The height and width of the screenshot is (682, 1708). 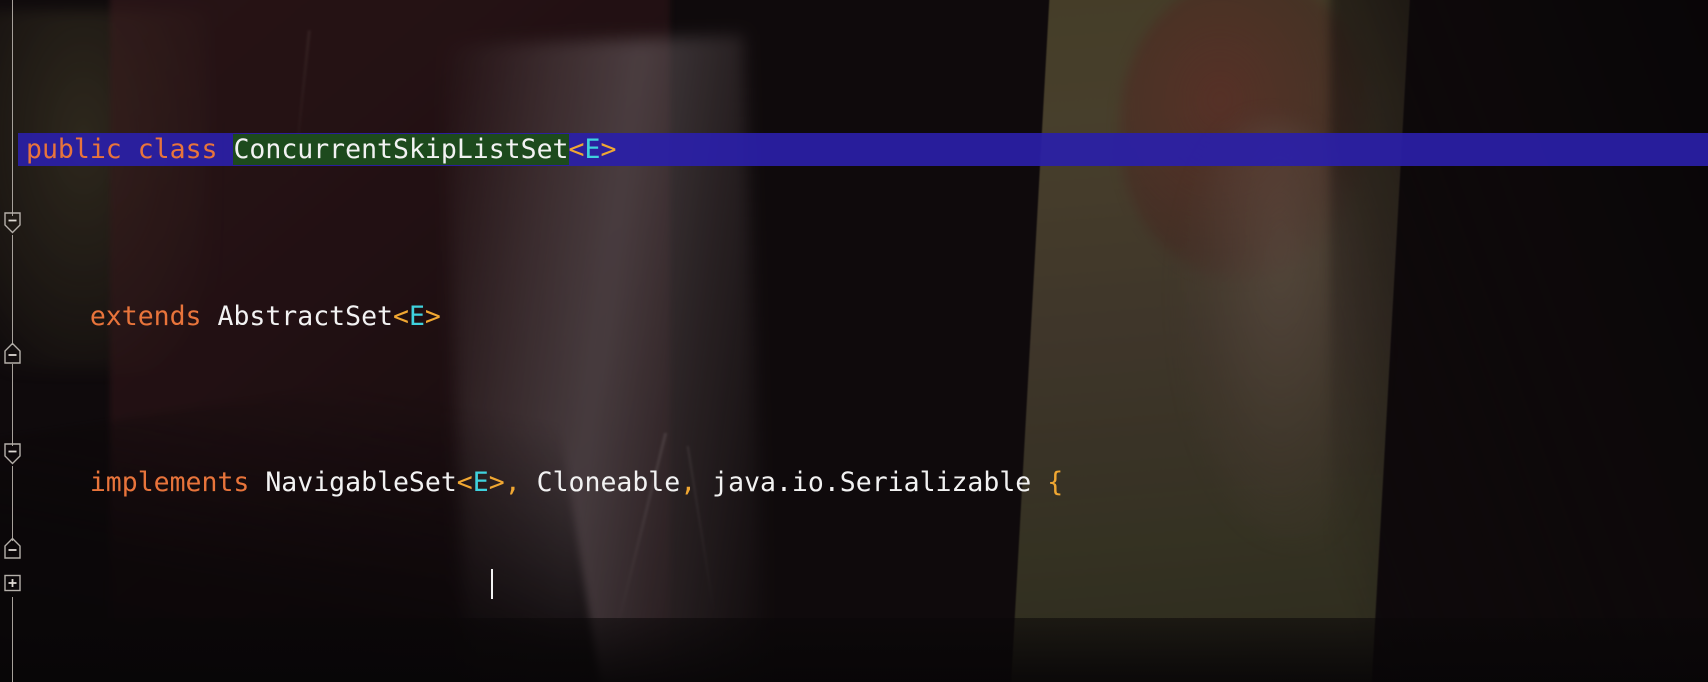 I want to click on code-line-extends: extends AbstractSet<E>, so click(x=854, y=316).